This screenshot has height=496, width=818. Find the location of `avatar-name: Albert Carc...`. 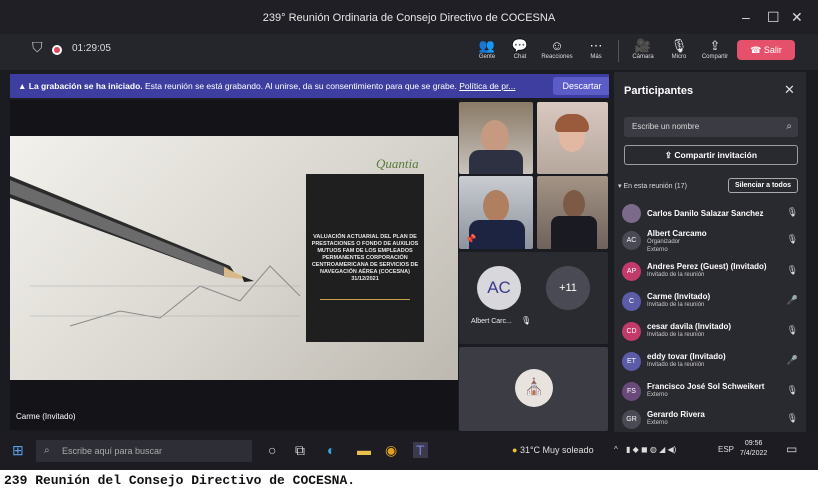

avatar-name: Albert Carc... is located at coordinates (491, 321).